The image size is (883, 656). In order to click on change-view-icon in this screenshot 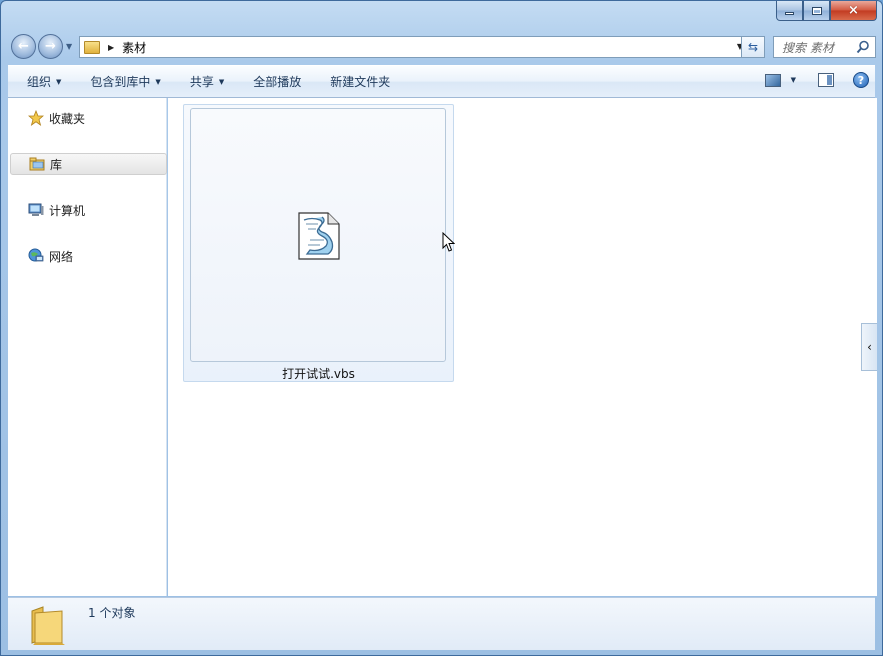, I will do `click(772, 80)`.